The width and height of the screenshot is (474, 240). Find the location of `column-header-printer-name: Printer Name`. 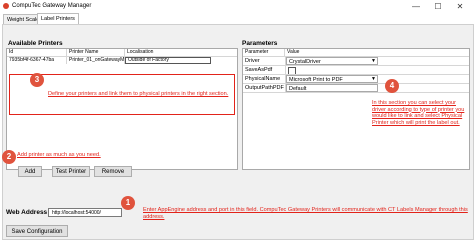

column-header-printer-name: Printer Name is located at coordinates (96, 52).